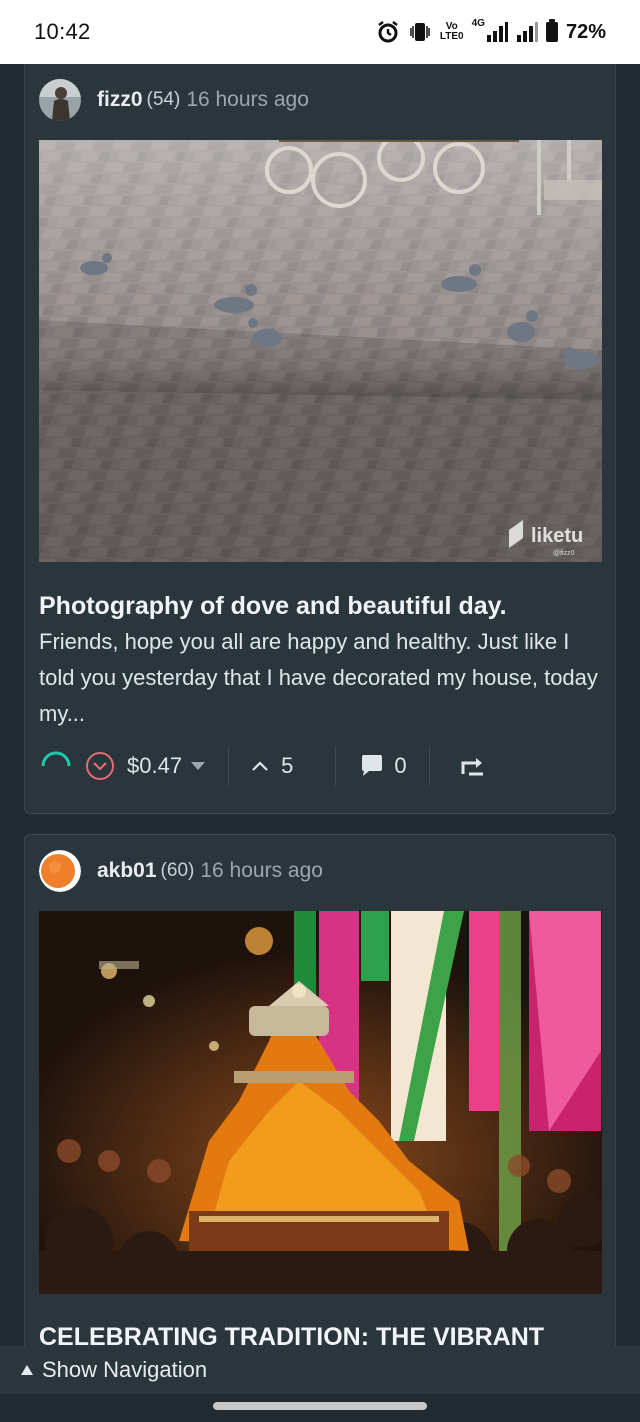  I want to click on vibrate-icon, so click(420, 32).